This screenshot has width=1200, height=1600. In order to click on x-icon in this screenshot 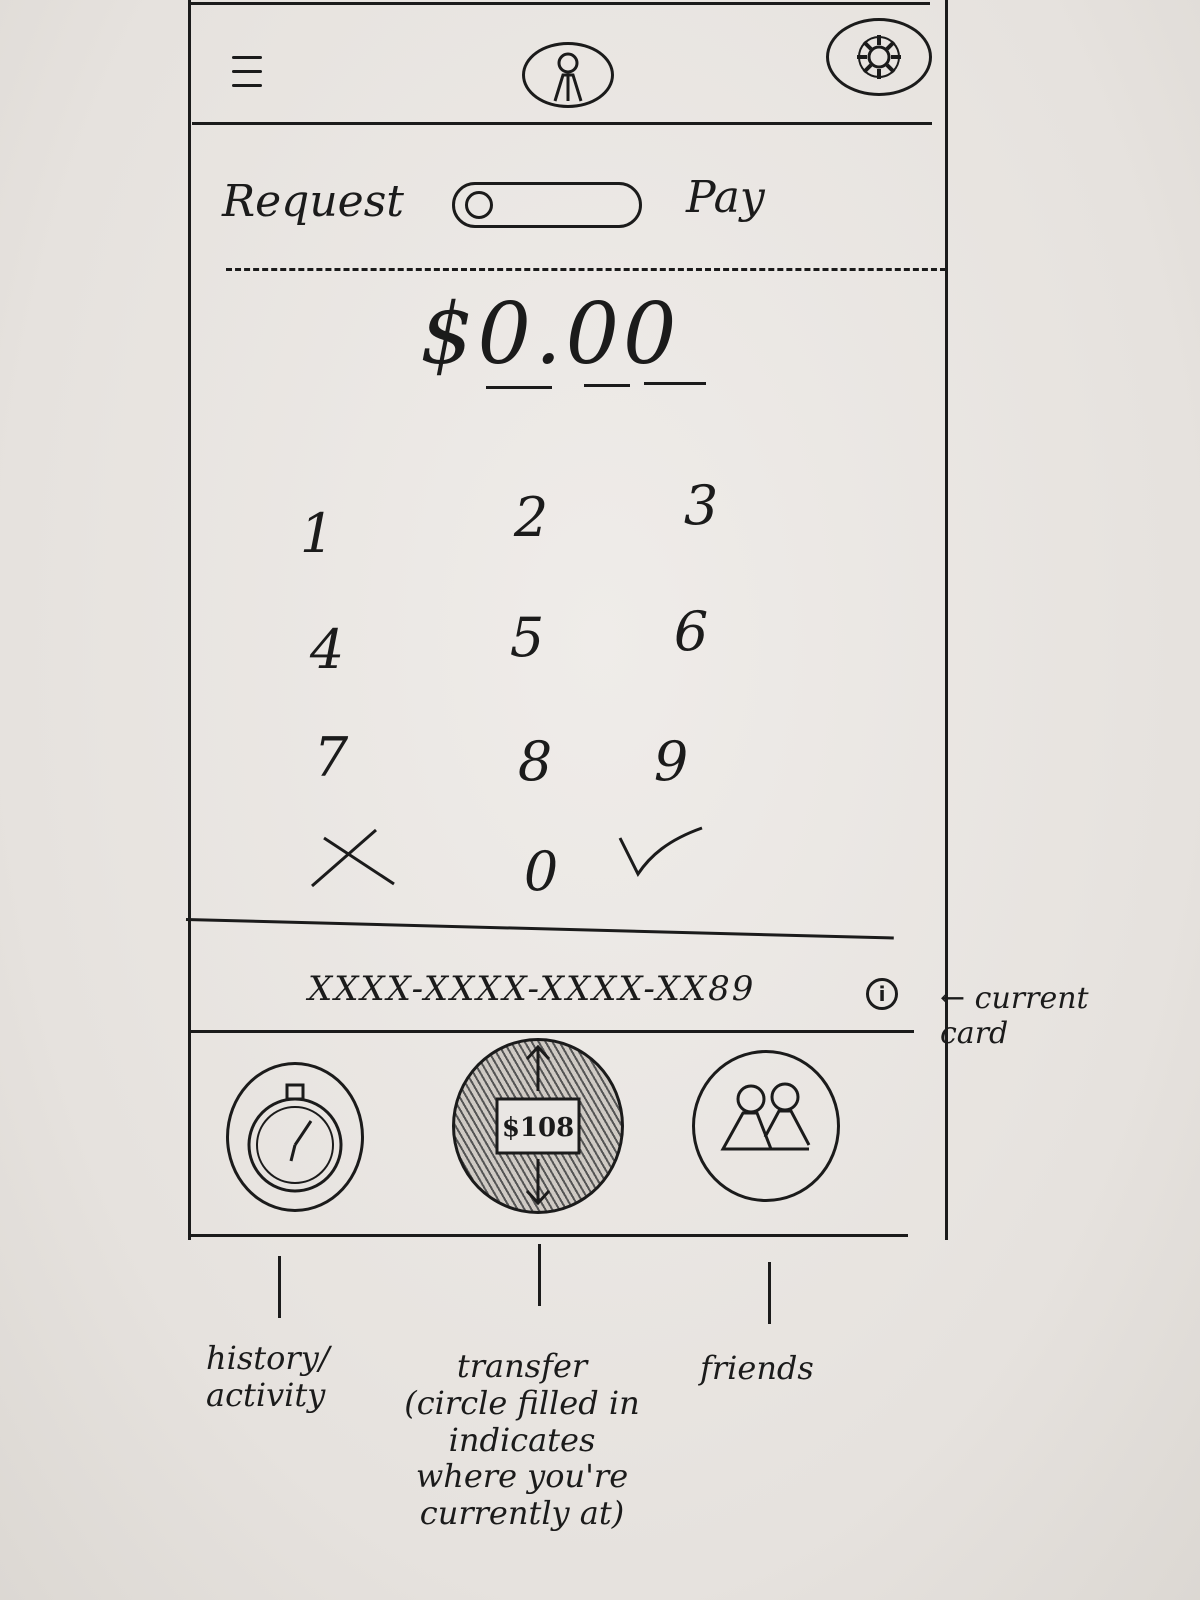, I will do `click(353, 858)`.